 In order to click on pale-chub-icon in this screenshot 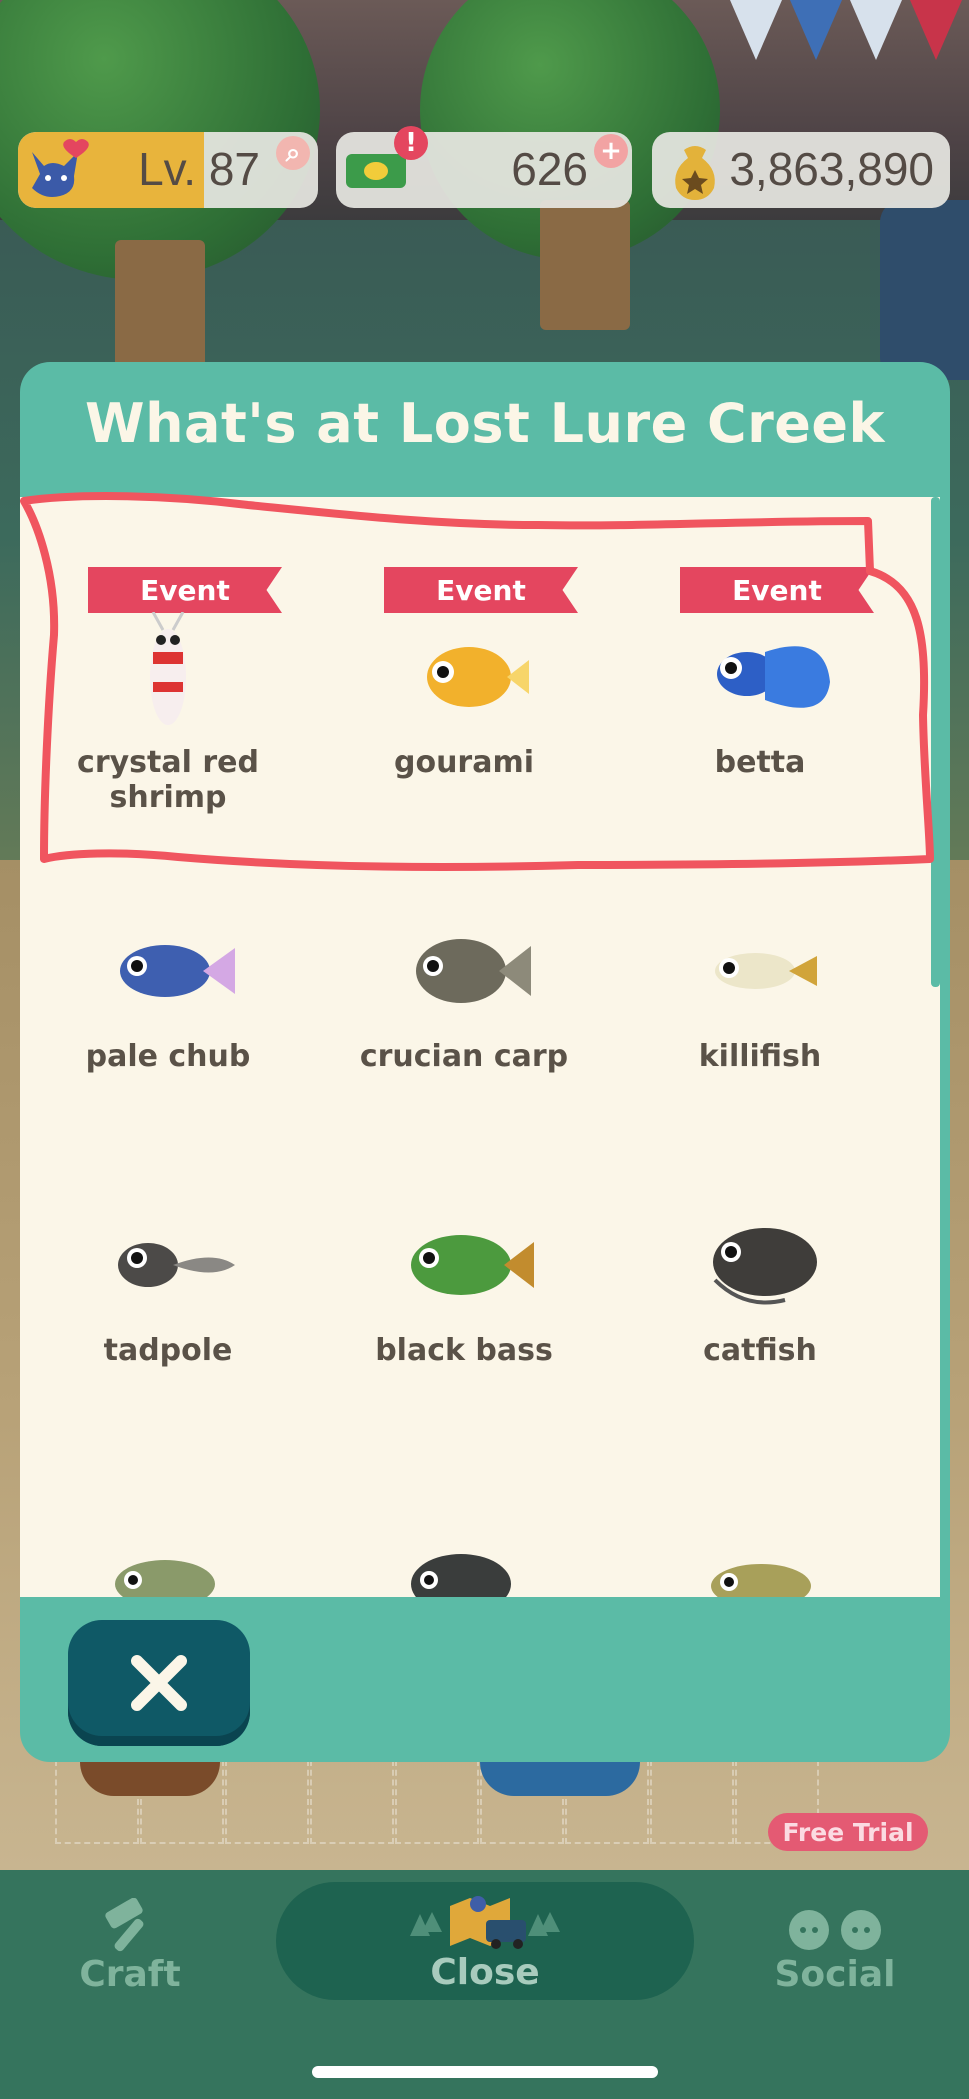, I will do `click(168, 971)`.